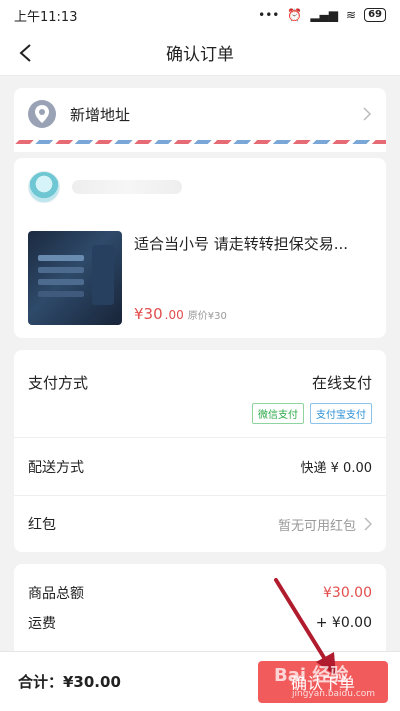 The width and height of the screenshot is (400, 711). I want to click on status-bar: 上午11:13 ••• ⏰ ▂▄▆ ≋ 69, so click(200, 15).